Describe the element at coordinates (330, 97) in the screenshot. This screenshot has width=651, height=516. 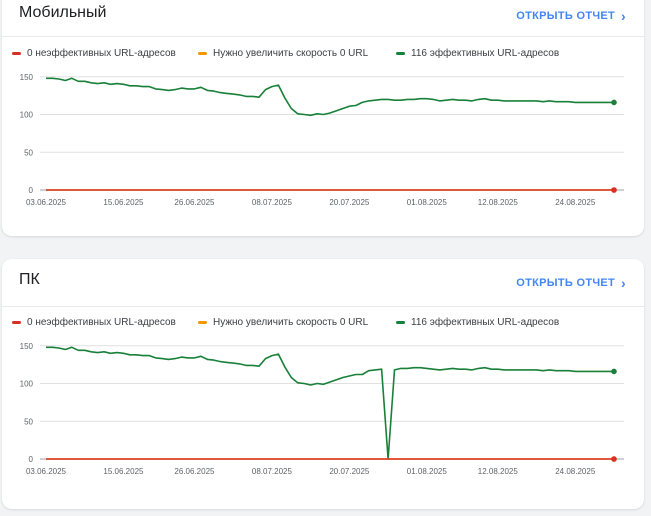
I see `series-line` at that location.